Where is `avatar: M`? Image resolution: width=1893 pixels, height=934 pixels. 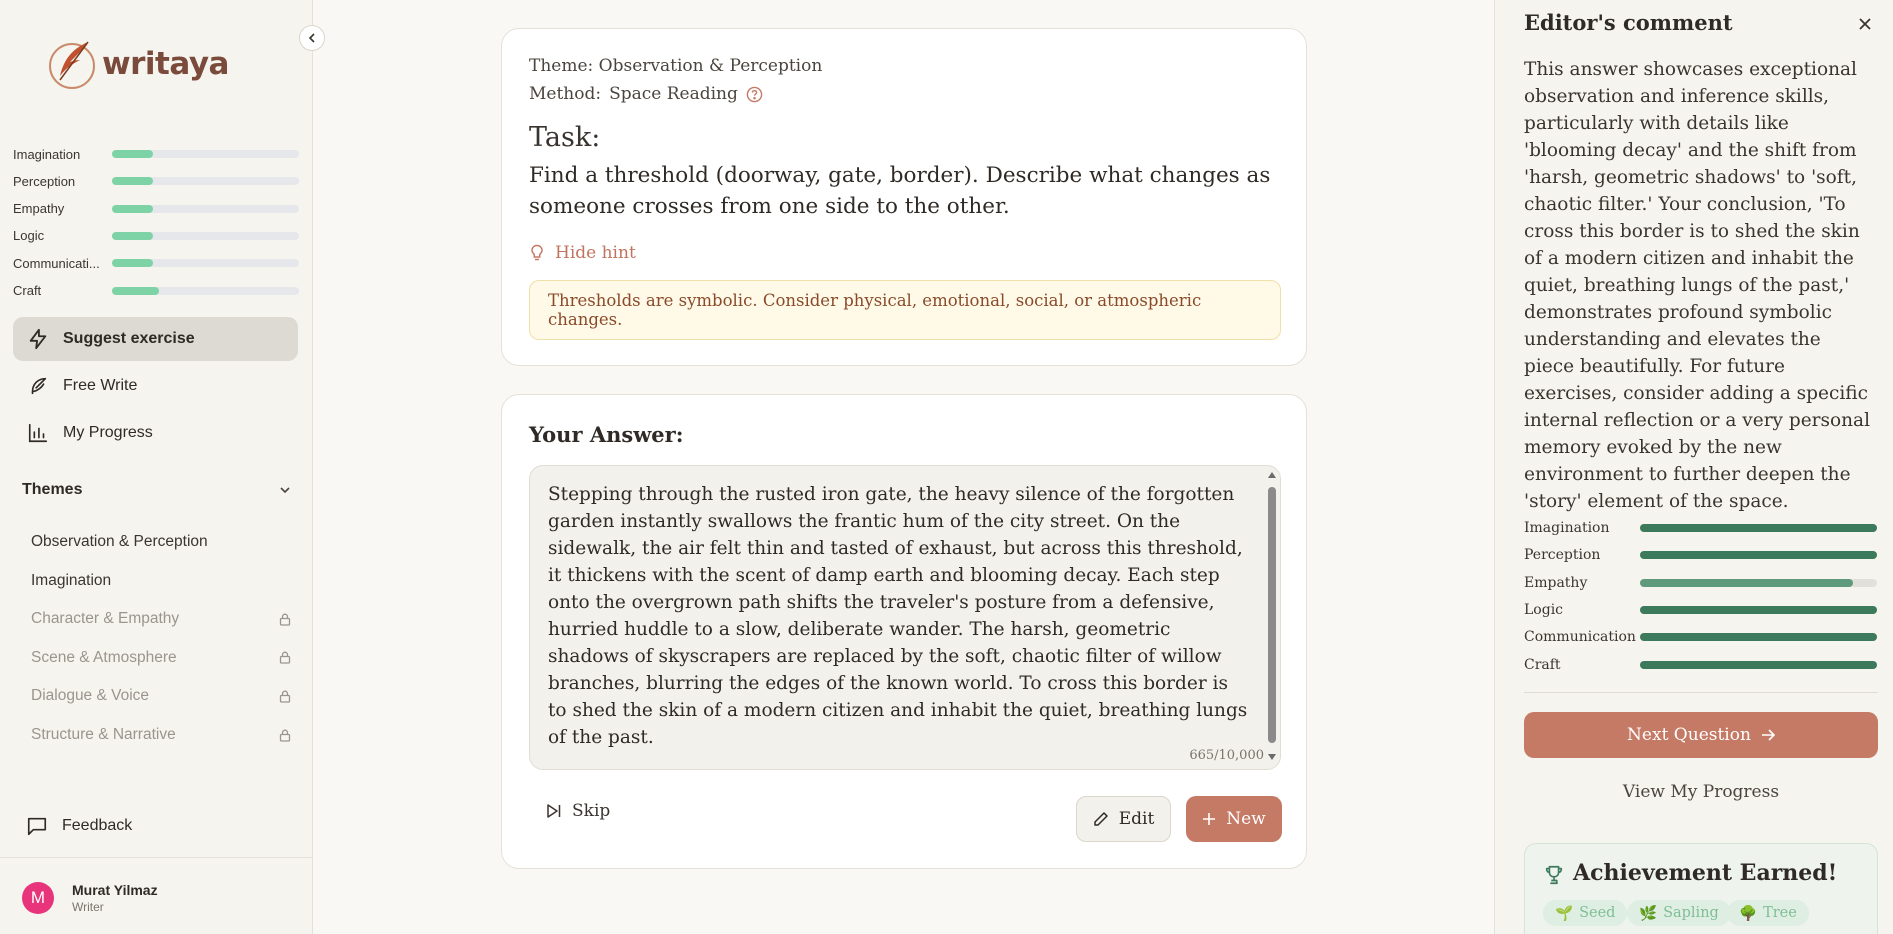
avatar: M is located at coordinates (38, 898).